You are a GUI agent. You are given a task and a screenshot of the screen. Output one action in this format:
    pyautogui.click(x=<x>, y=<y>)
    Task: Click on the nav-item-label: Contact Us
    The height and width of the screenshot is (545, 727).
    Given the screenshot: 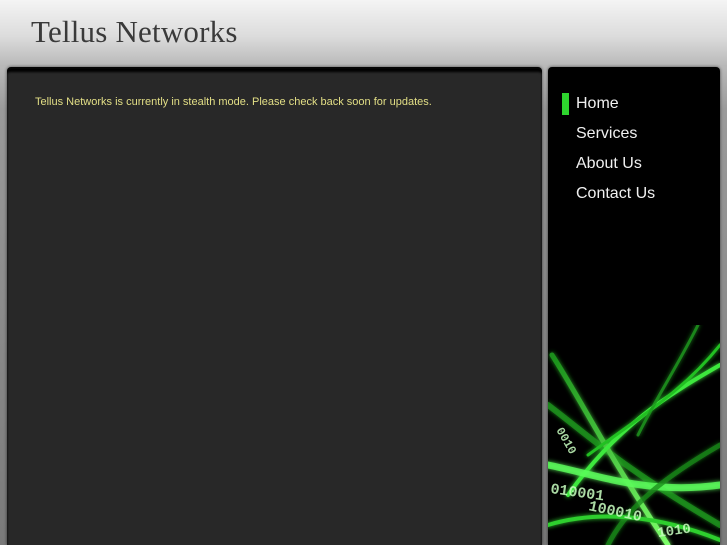 What is the action you would take?
    pyautogui.click(x=616, y=193)
    